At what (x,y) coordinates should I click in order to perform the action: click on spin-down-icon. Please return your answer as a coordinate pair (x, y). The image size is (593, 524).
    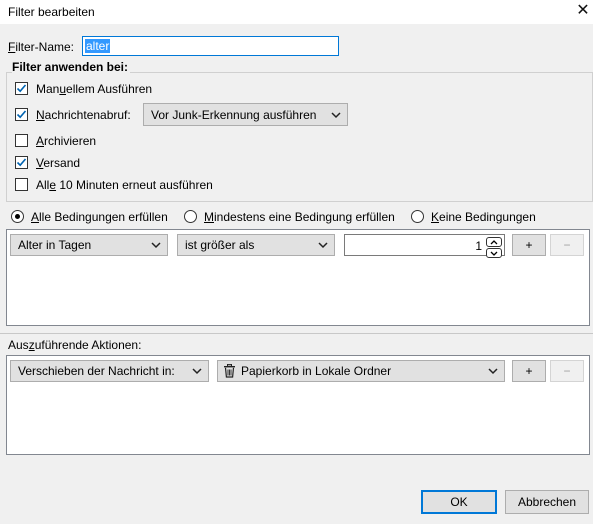
    Looking at the image, I should click on (494, 253).